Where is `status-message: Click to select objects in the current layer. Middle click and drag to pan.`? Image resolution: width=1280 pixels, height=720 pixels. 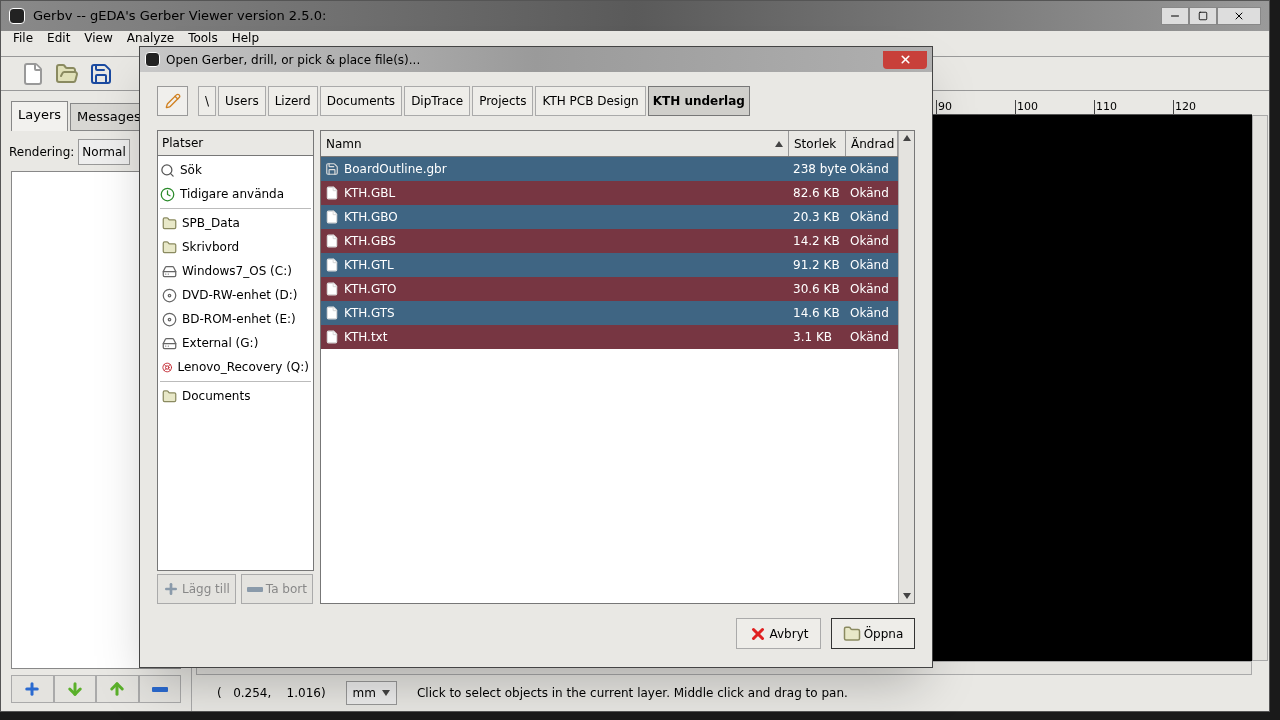 status-message: Click to select objects in the current layer. Middle click and drag to pan. is located at coordinates (632, 693).